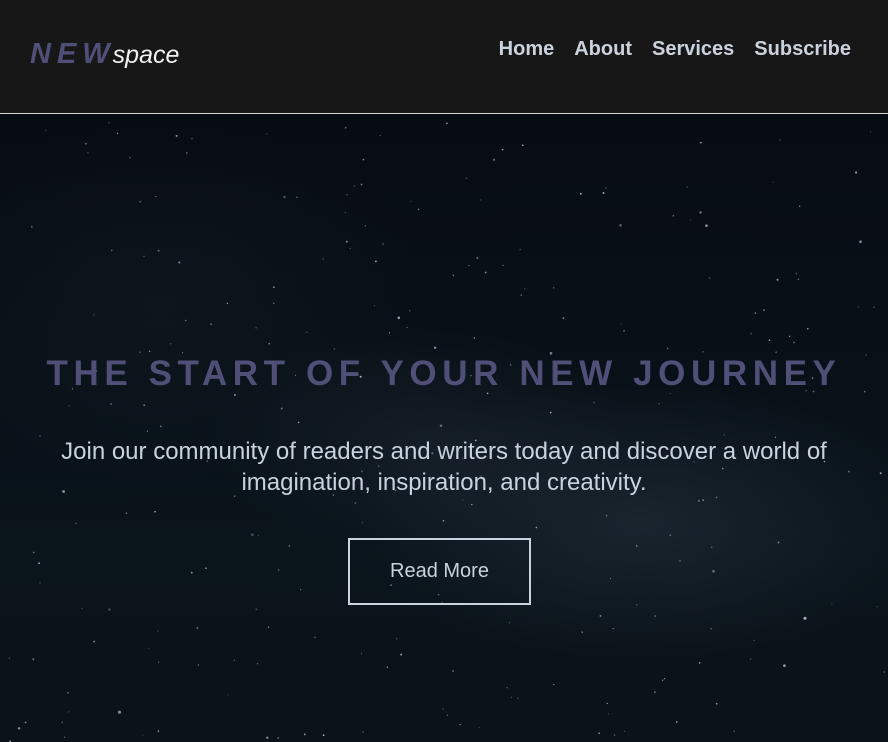 The width and height of the screenshot is (888, 742). What do you see at coordinates (693, 49) in the screenshot?
I see `nav-link-services: Services` at bounding box center [693, 49].